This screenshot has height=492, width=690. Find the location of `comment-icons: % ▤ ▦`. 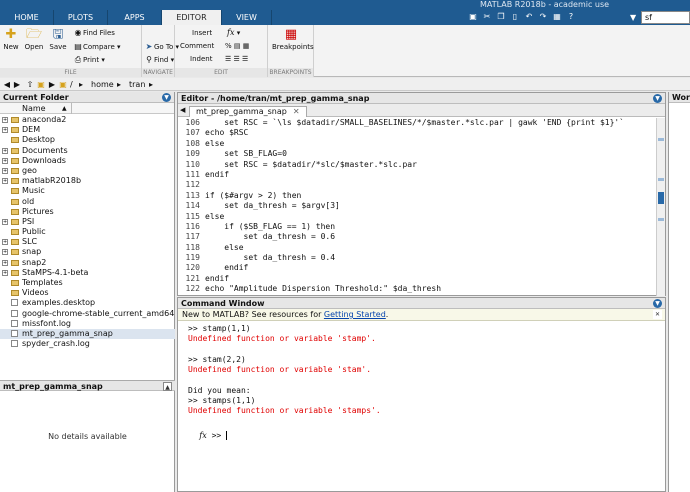

comment-icons: % ▤ ▦ is located at coordinates (237, 46).